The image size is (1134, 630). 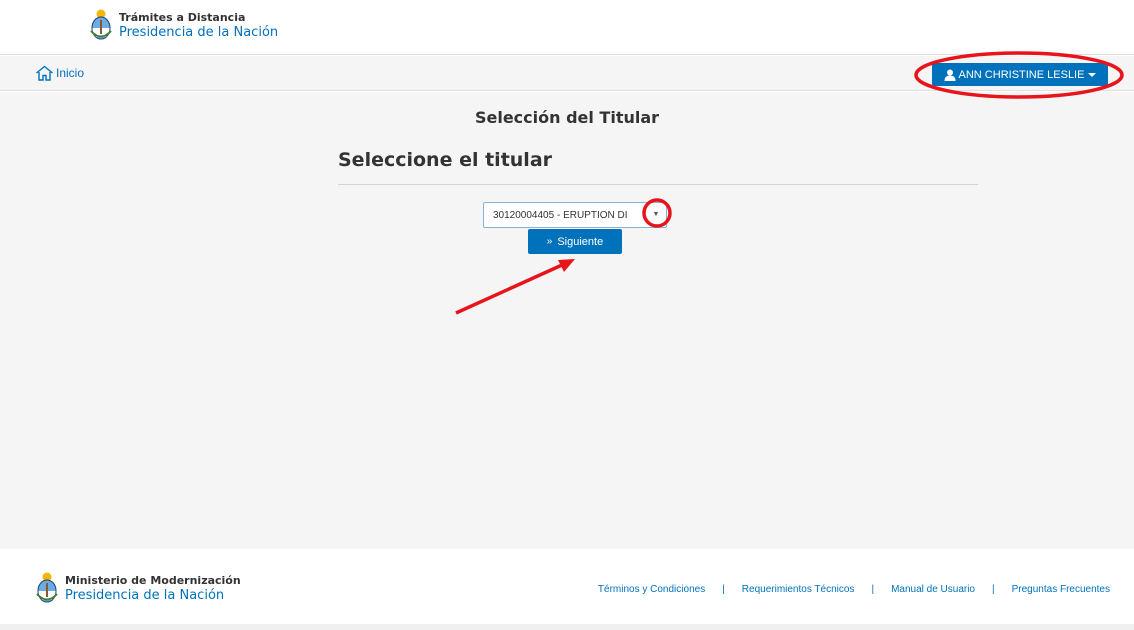 I want to click on footer-link-faq: Preguntas Frecuentes, so click(x=1061, y=589).